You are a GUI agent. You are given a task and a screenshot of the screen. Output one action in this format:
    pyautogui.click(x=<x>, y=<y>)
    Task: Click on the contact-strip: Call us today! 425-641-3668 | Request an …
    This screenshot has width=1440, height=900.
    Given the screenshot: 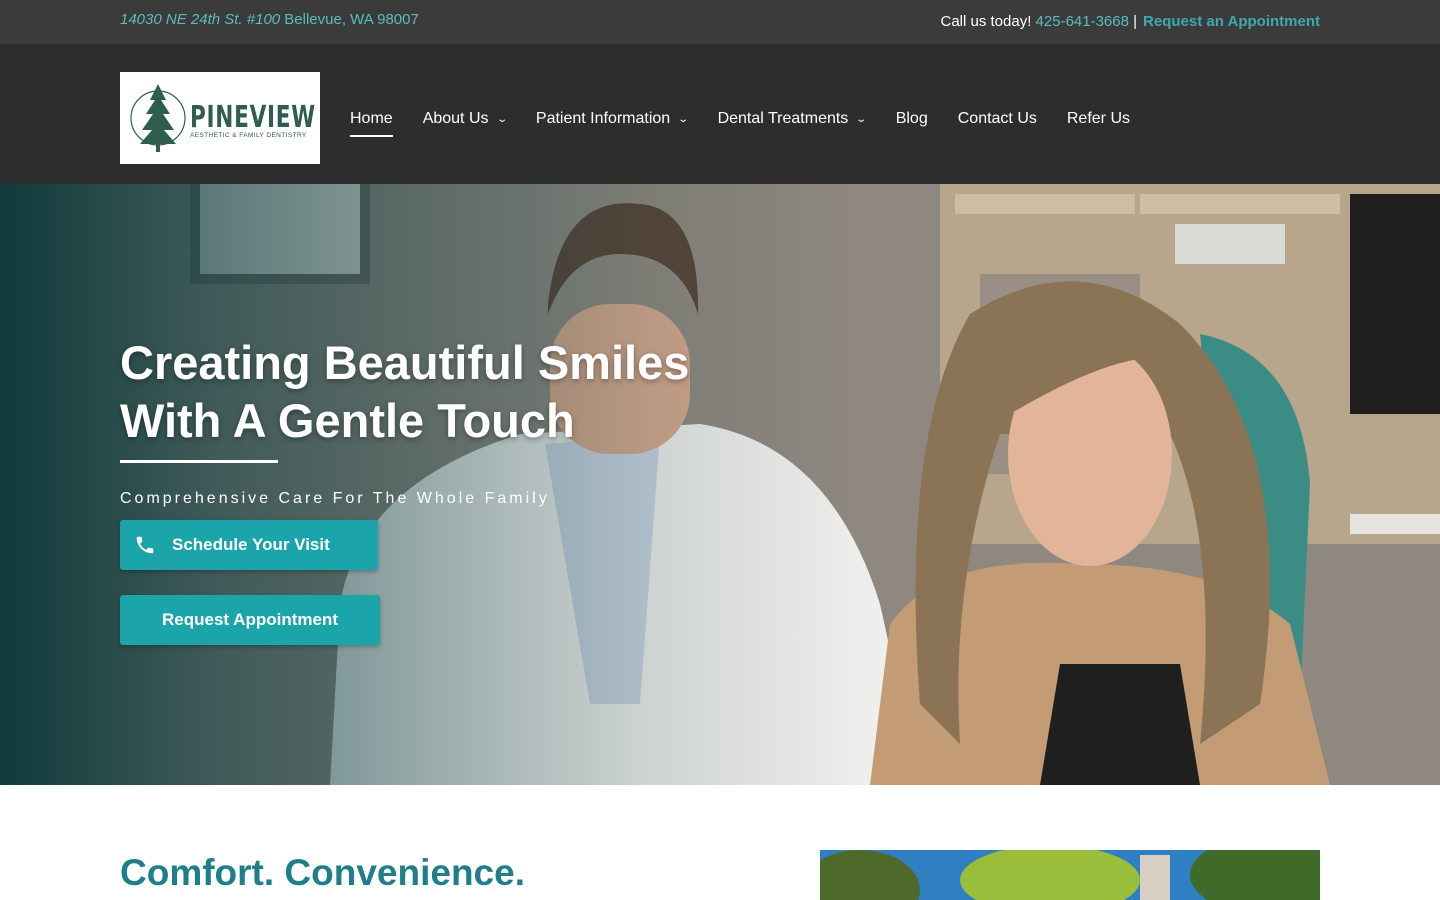 What is the action you would take?
    pyautogui.click(x=1131, y=21)
    